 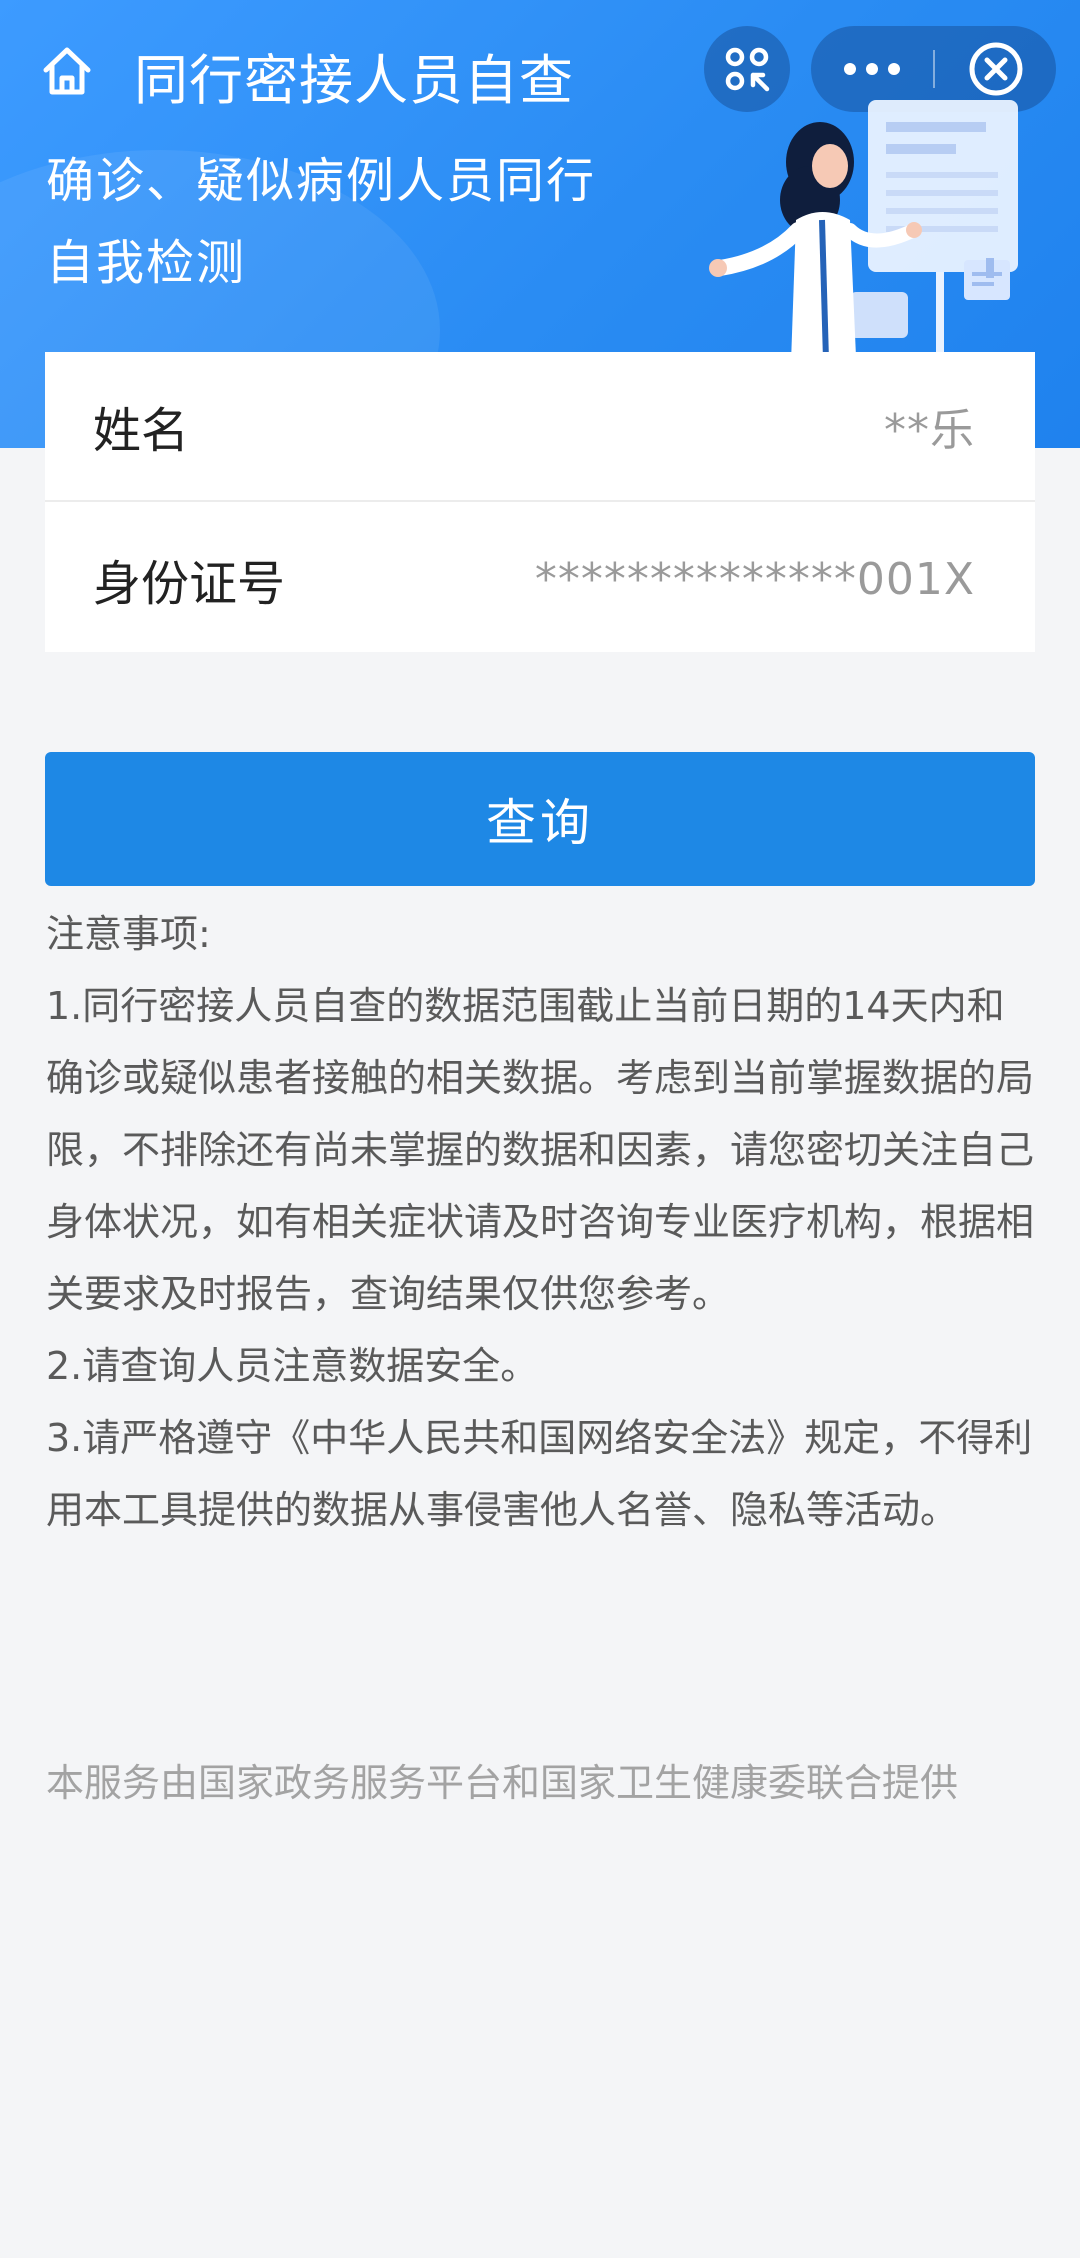 I want to click on id-number-field: **************001X, so click(x=755, y=579).